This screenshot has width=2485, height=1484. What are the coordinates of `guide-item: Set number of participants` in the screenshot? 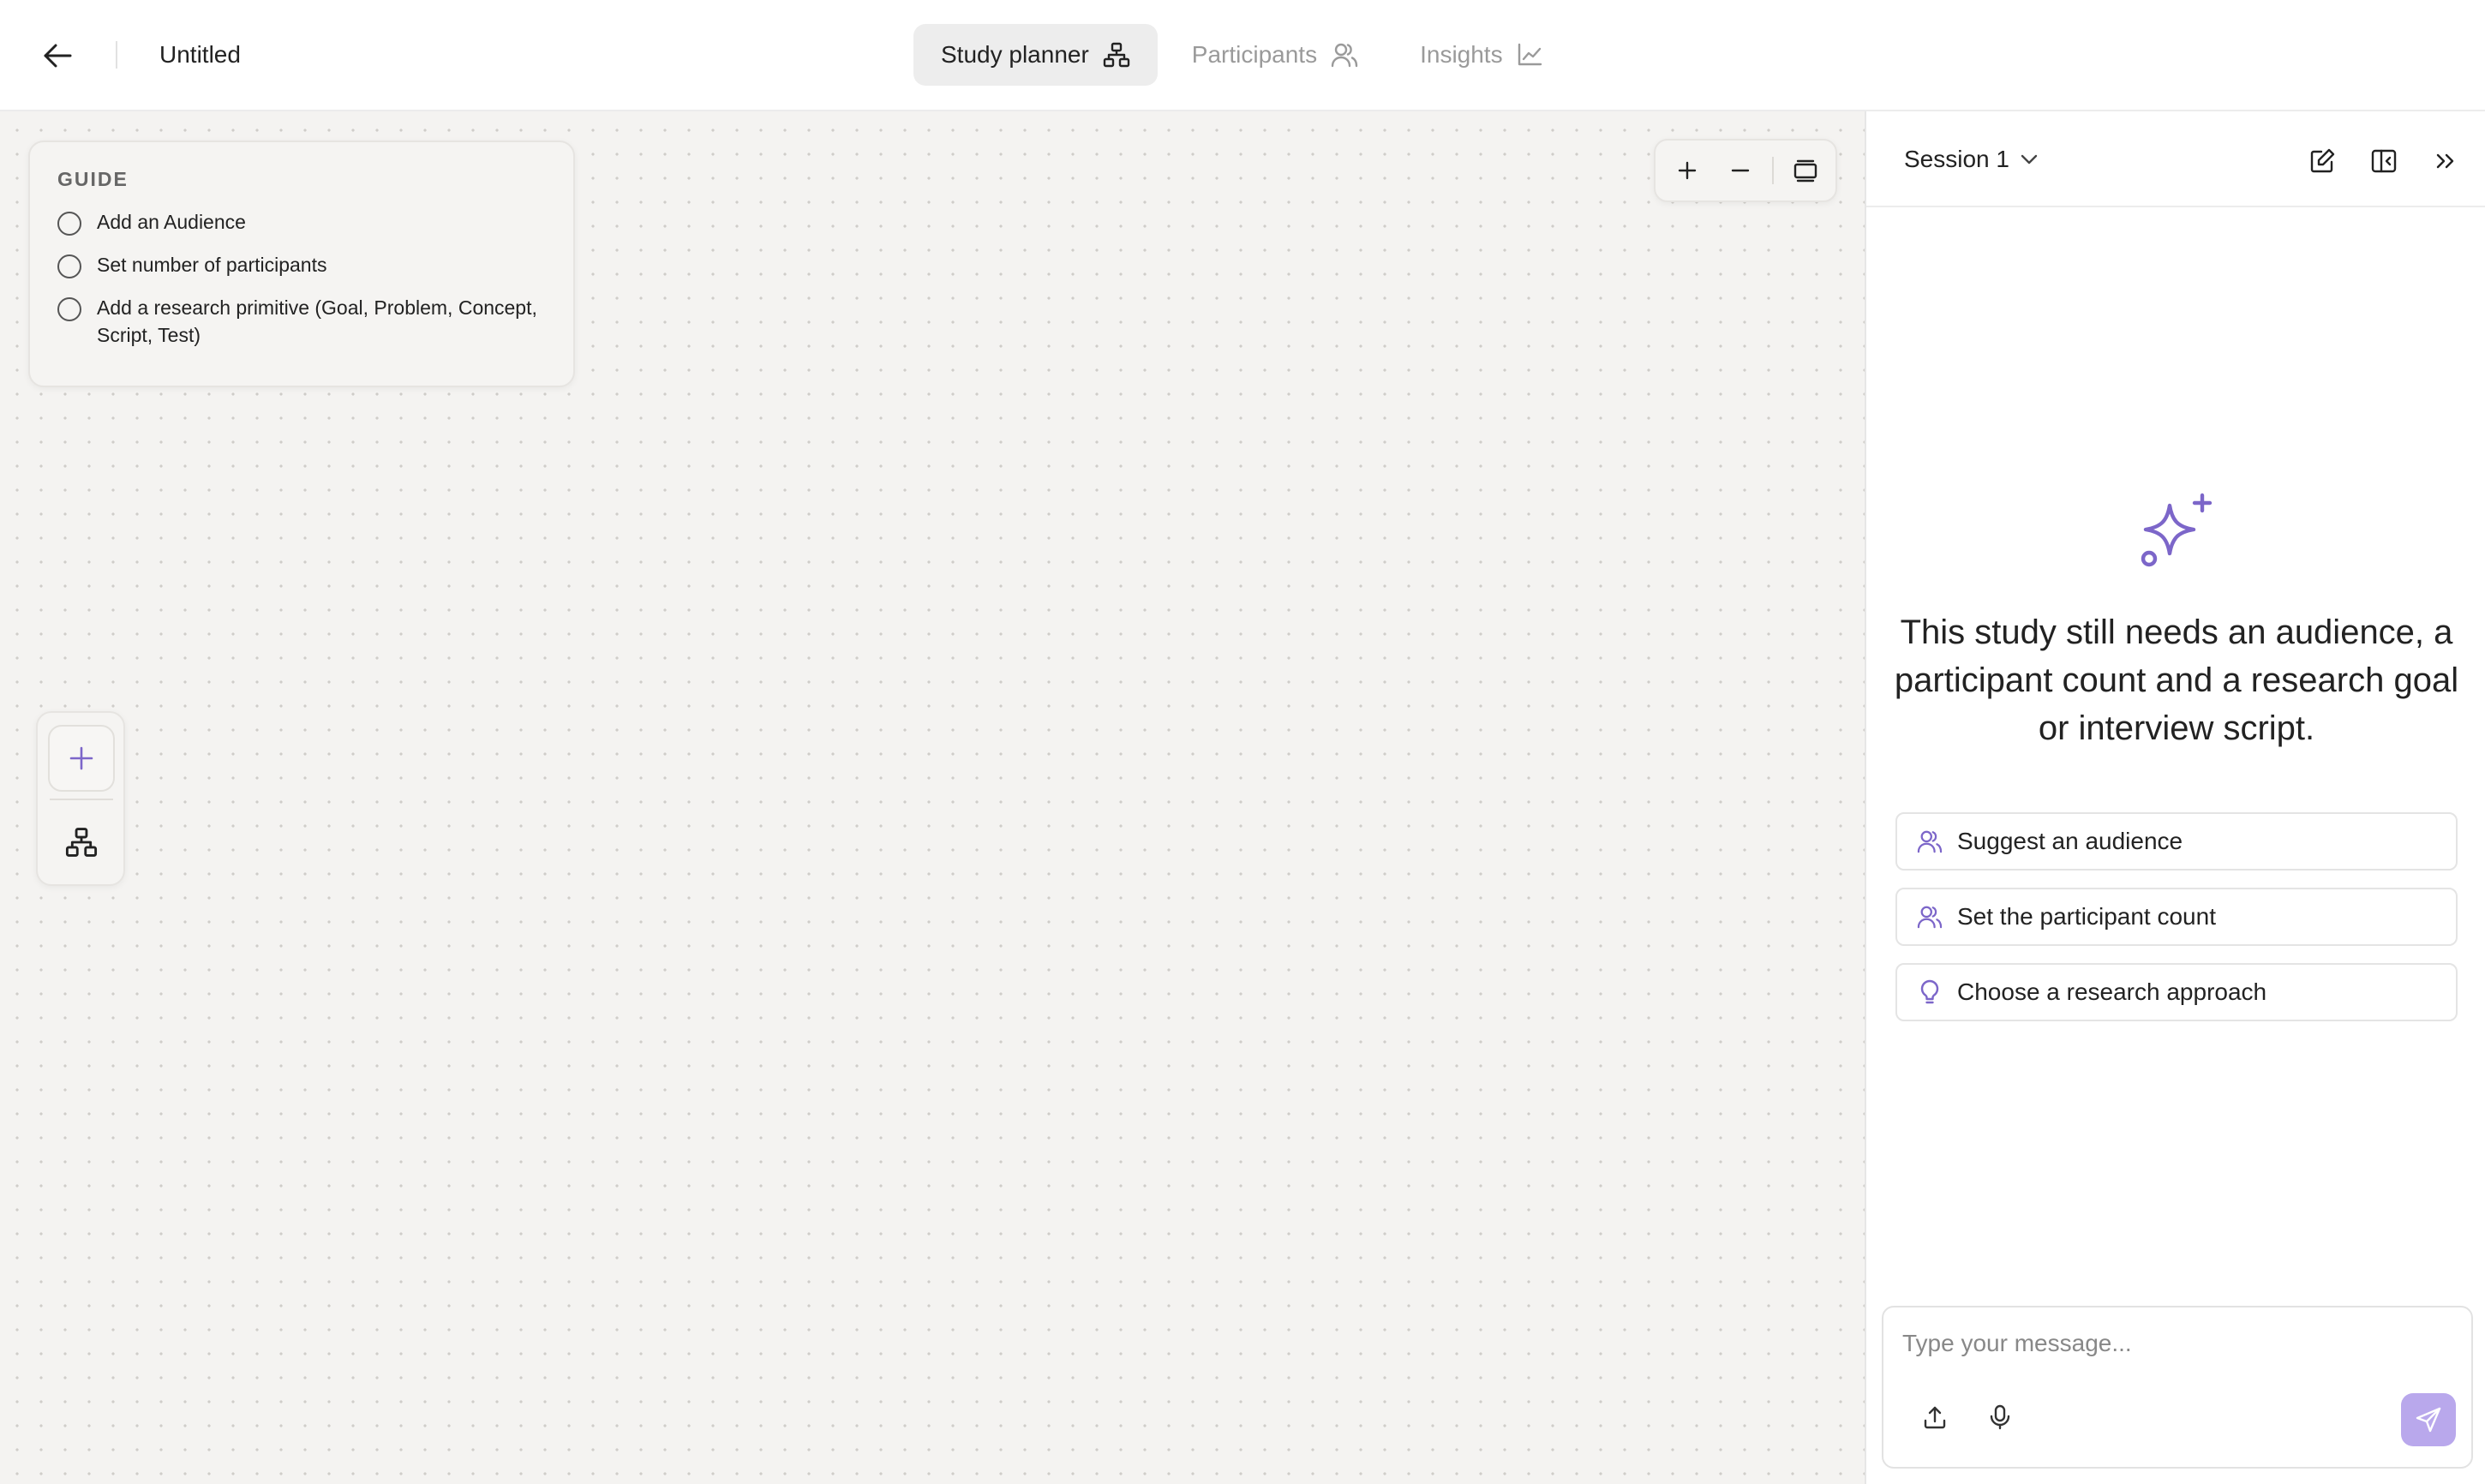 It's located at (302, 264).